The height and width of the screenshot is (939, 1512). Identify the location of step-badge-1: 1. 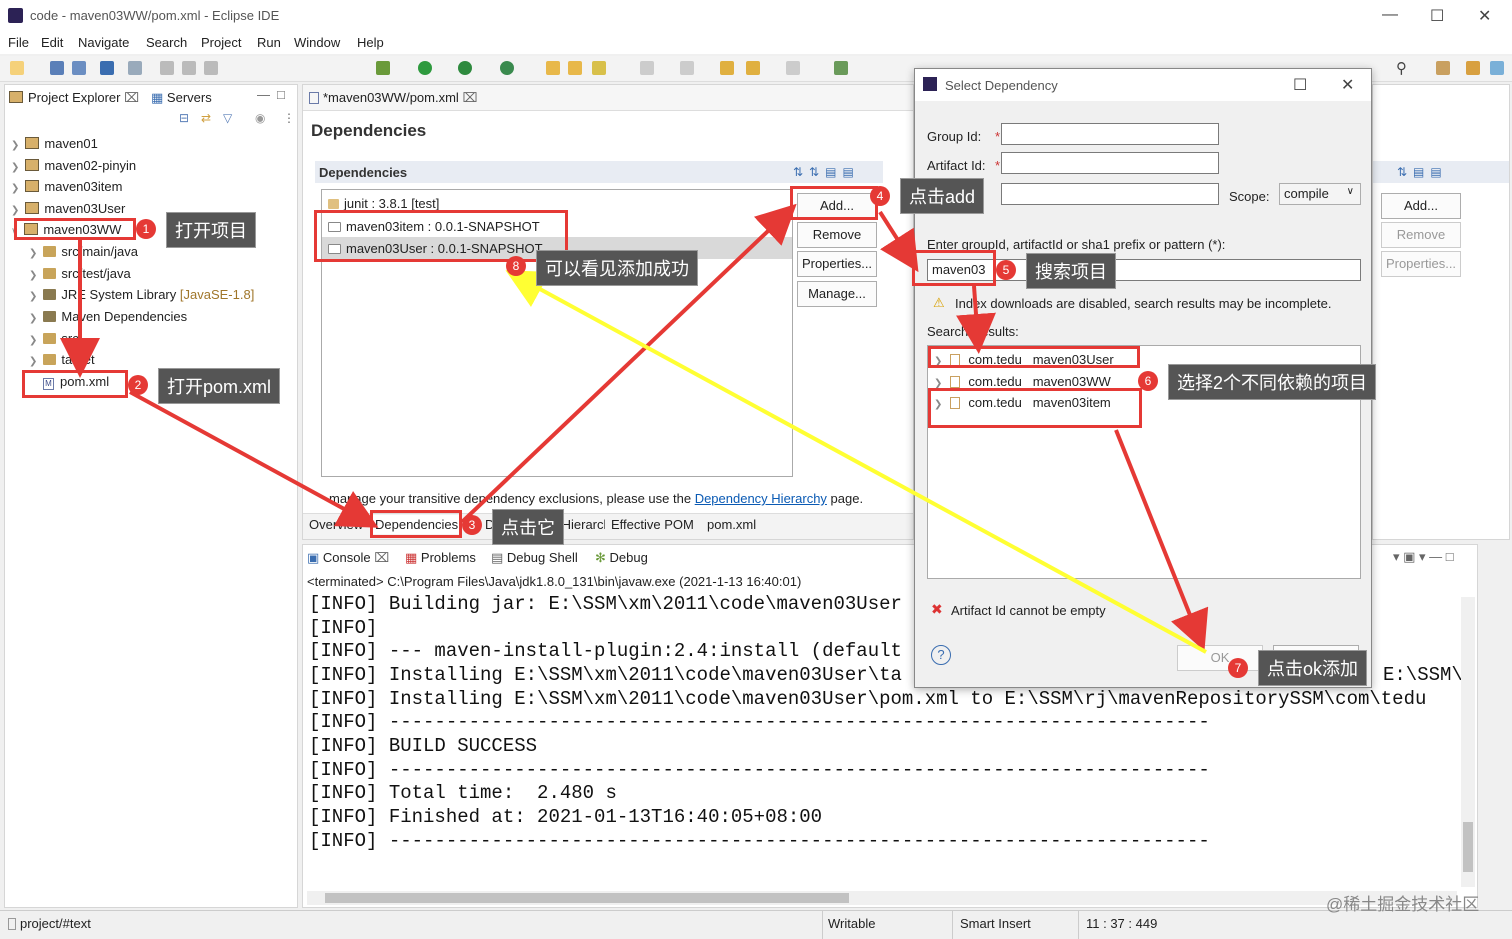
(146, 229).